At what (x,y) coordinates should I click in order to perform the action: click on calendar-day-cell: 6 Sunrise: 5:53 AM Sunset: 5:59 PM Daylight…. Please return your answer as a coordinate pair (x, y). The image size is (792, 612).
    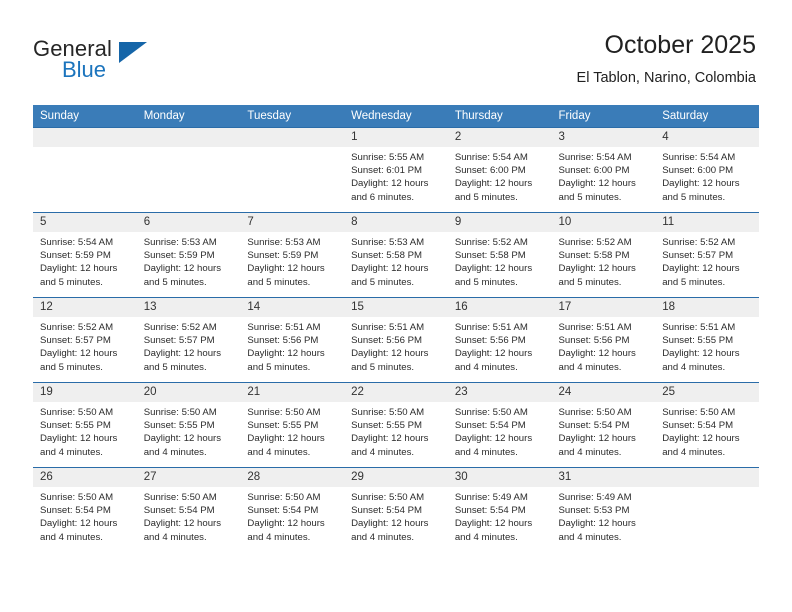
    Looking at the image, I should click on (188, 255).